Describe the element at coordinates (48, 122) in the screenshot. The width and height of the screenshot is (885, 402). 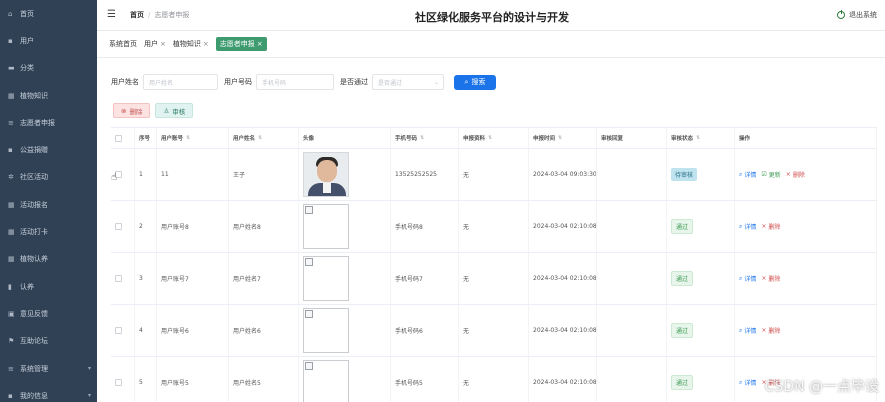
I see `sidebar-item: ≡ 志愿者申报` at that location.